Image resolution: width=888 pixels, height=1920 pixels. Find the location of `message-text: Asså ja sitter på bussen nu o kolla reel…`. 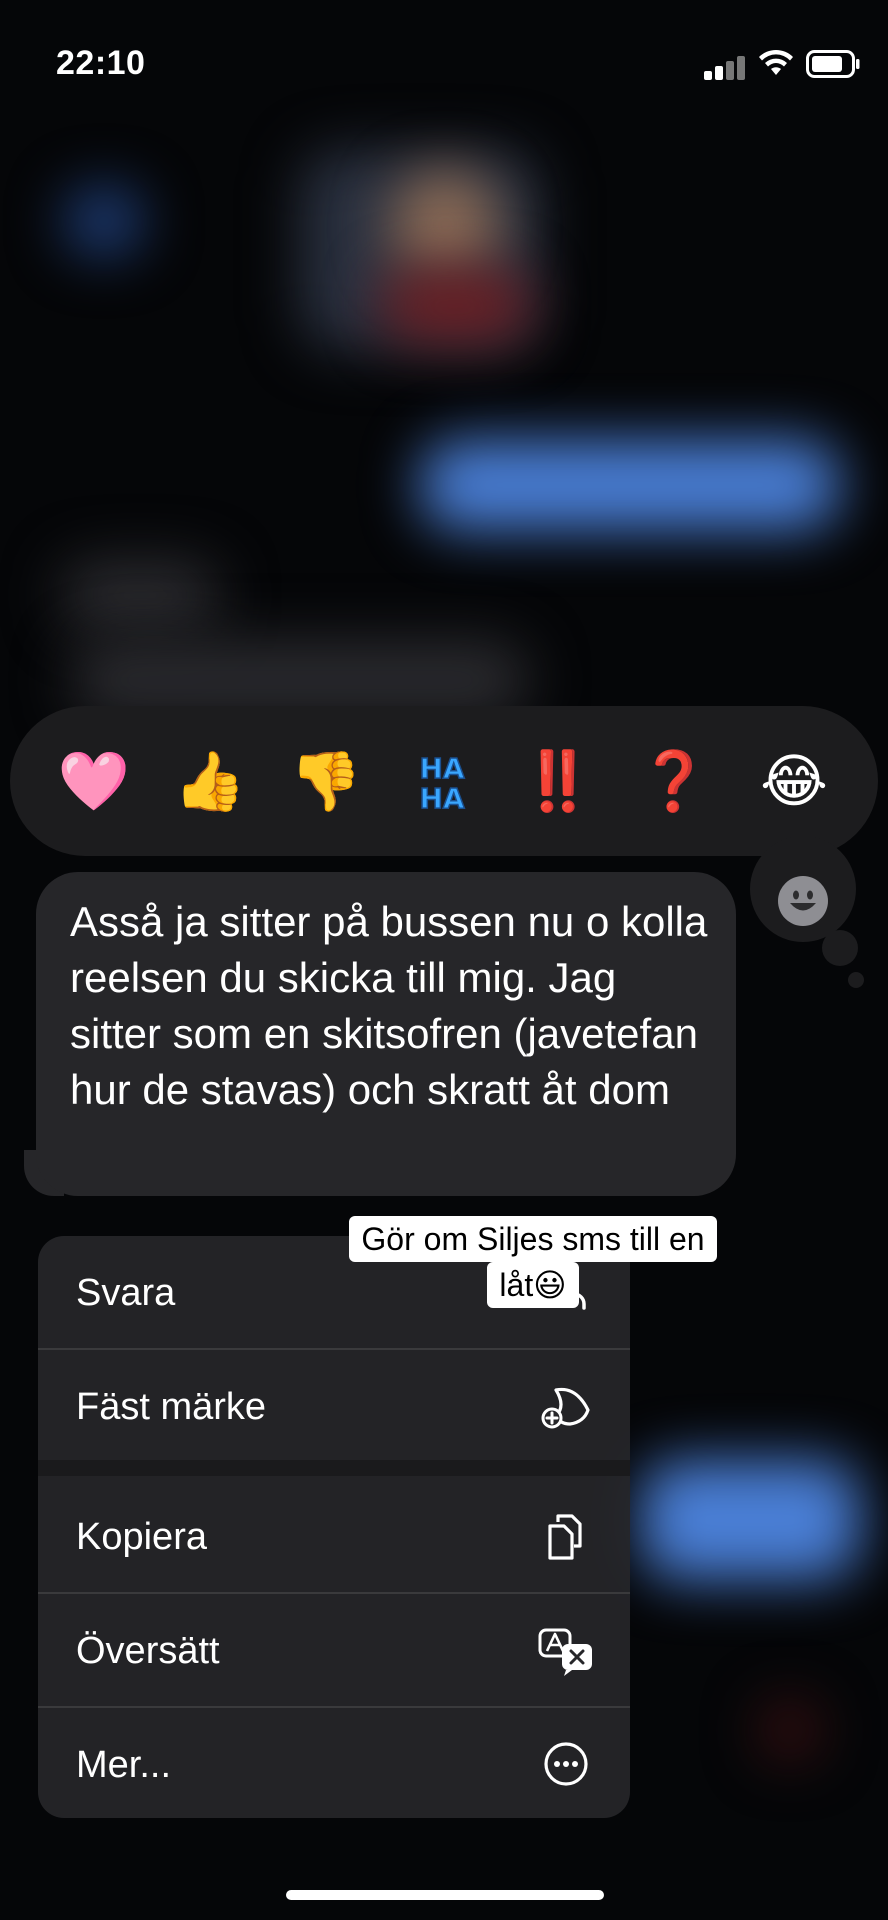

message-text: Asså ja sitter på bussen nu o kolla reel… is located at coordinates (389, 1005).